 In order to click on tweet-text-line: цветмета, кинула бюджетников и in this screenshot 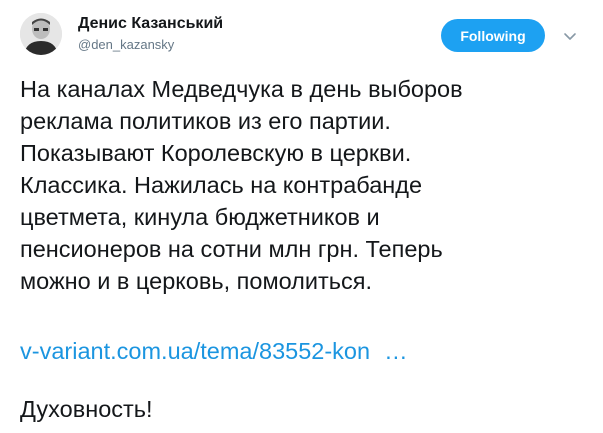, I will do `click(200, 217)`.